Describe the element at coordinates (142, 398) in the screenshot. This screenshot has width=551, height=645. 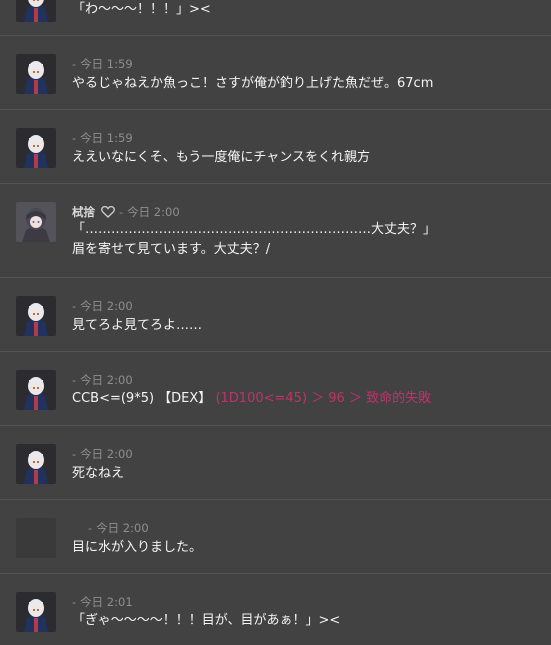
I see `dice-command: CCB<=(9*5) 【DEX】` at that location.